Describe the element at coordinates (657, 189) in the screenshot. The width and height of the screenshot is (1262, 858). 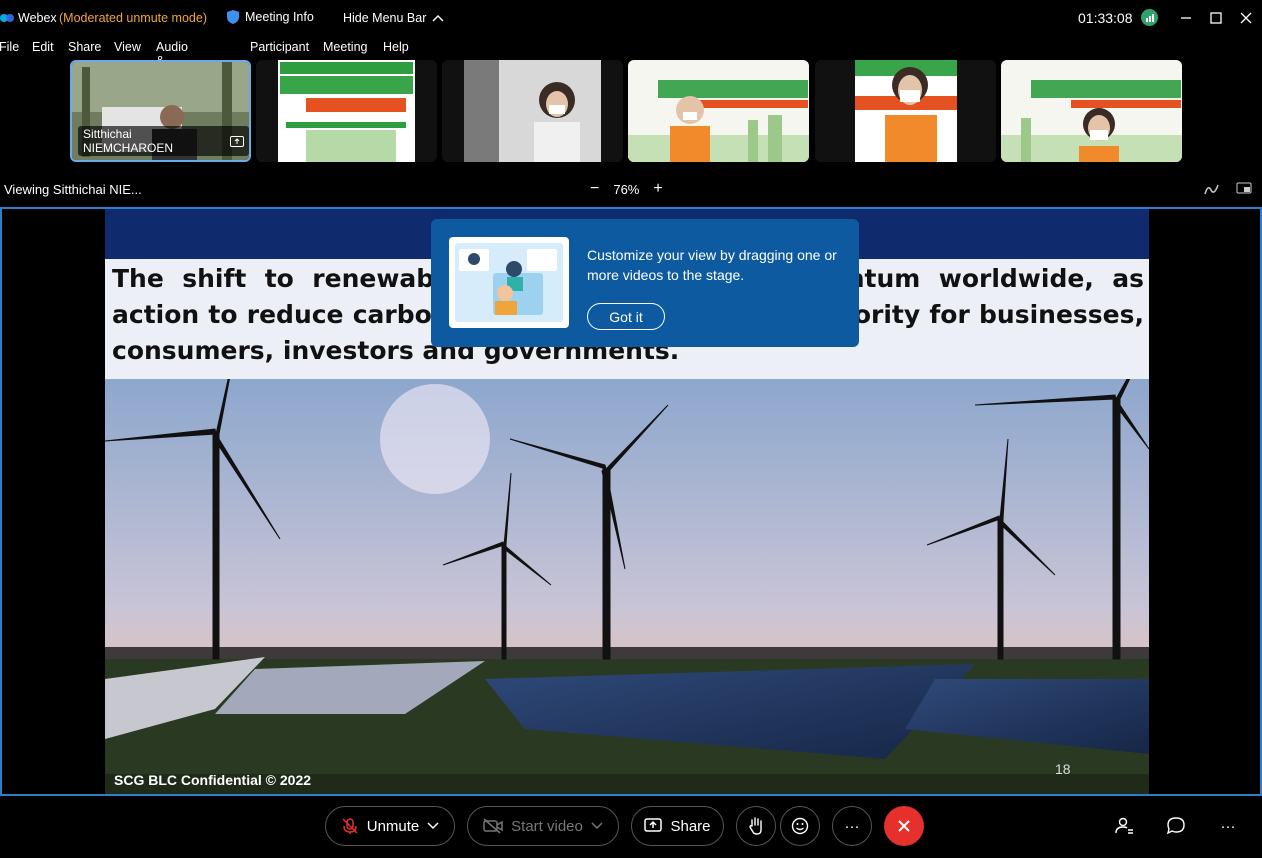
I see `zoom-in-button: +` at that location.